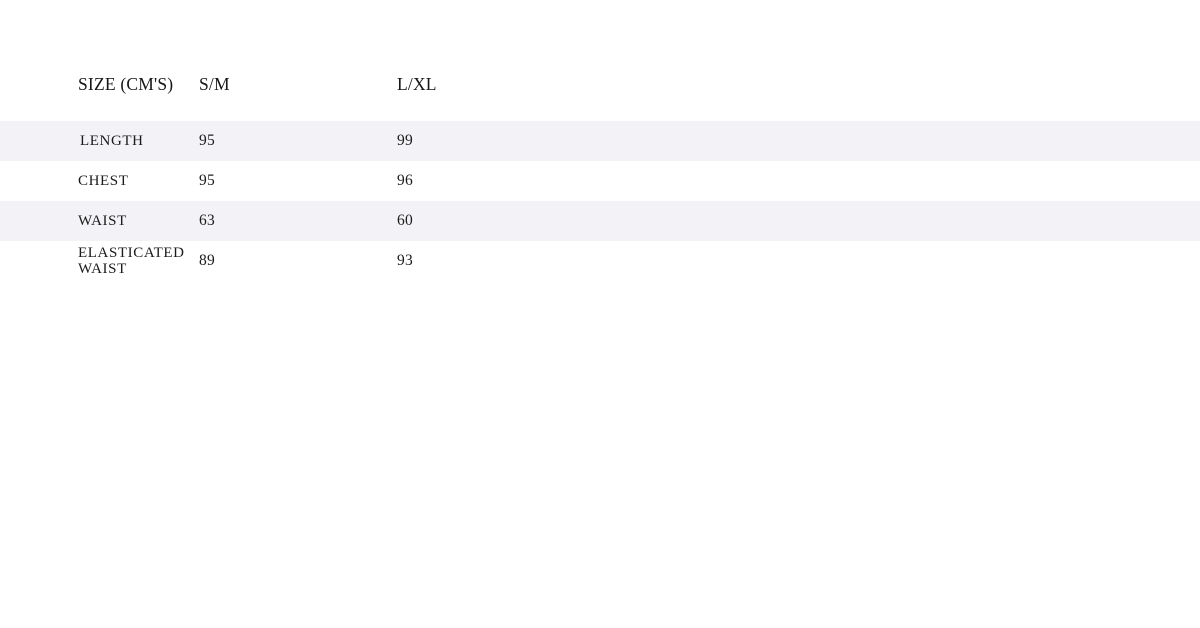 The image size is (1200, 628). What do you see at coordinates (405, 261) in the screenshot?
I see `row-value-lxl: 93` at bounding box center [405, 261].